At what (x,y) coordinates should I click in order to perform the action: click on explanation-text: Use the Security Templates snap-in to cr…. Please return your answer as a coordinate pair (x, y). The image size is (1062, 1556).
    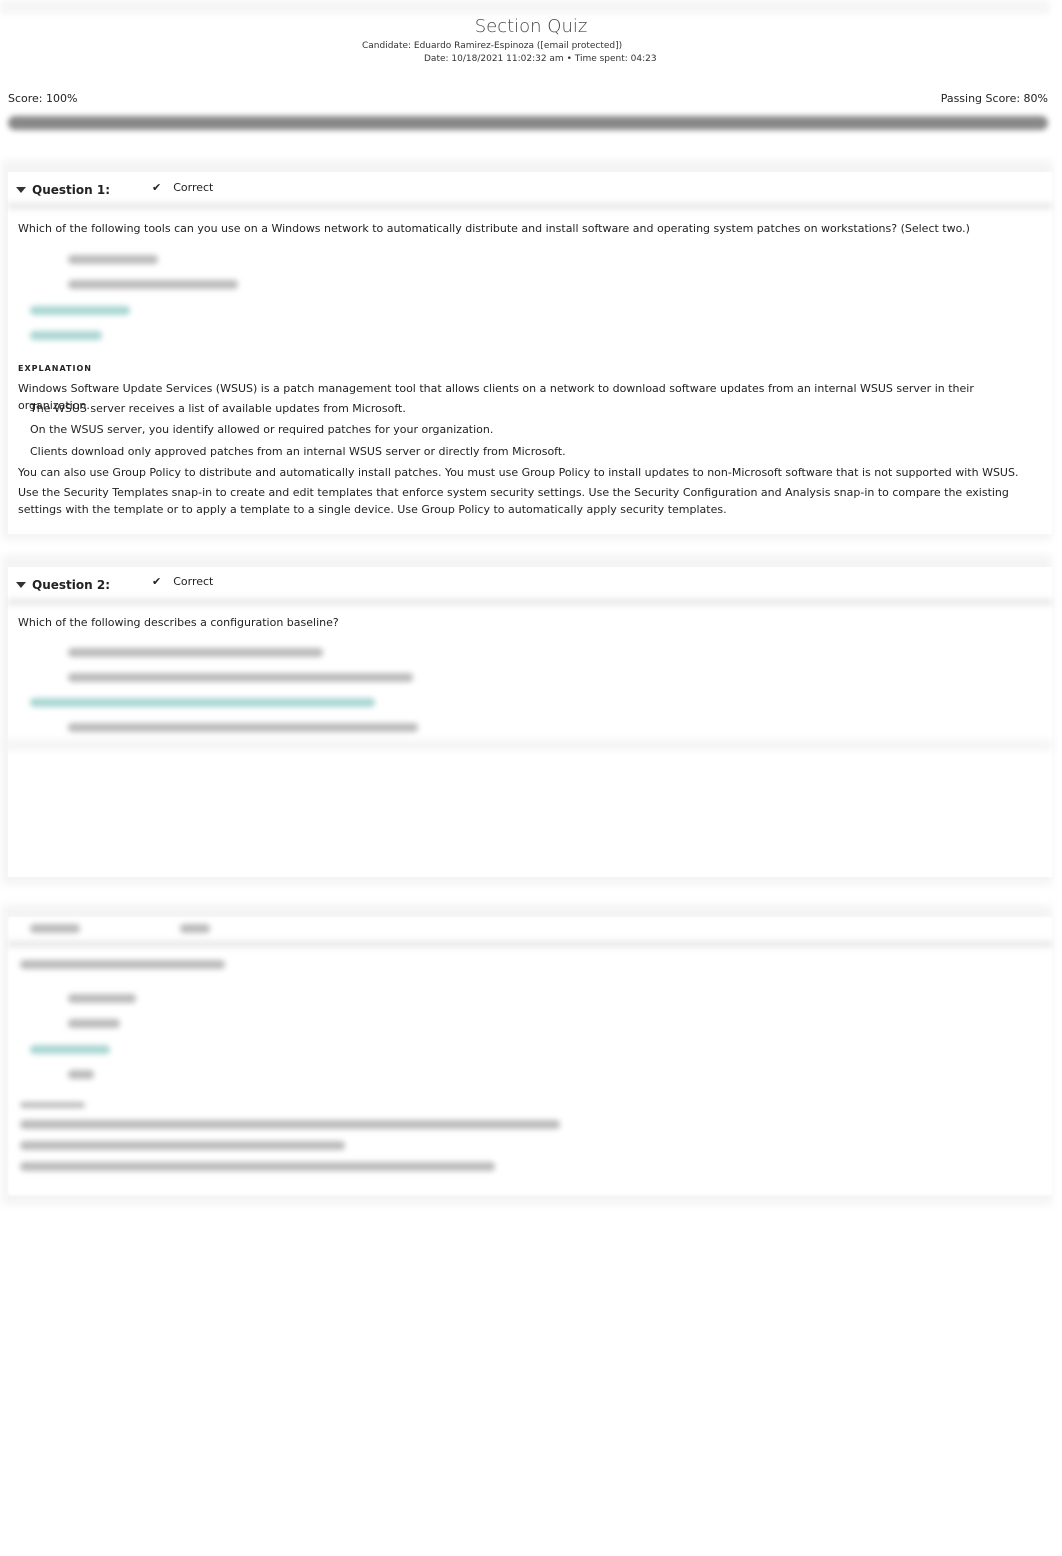
    Looking at the image, I should click on (513, 501).